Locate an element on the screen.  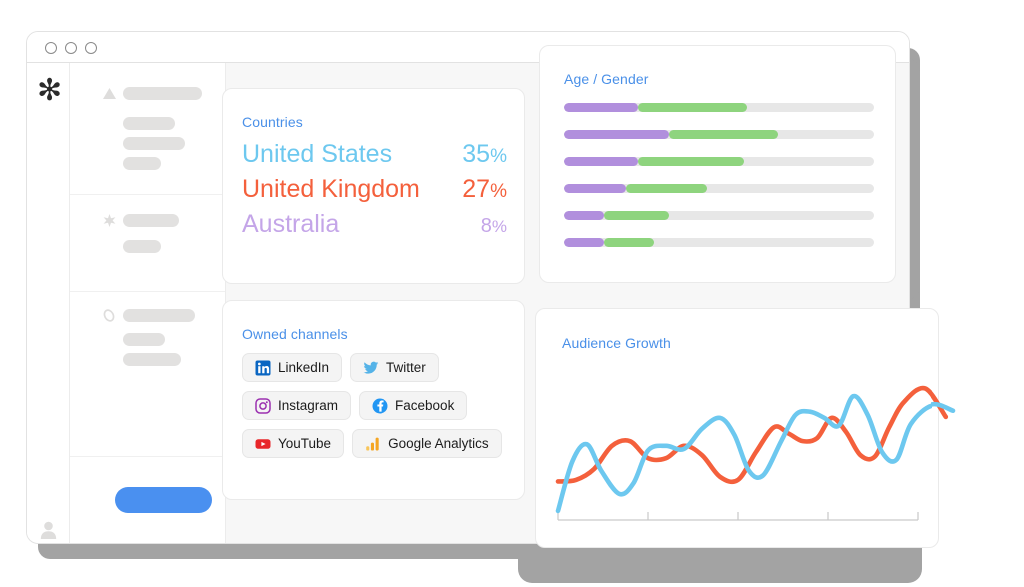
triangle-icon is located at coordinates (109, 93).